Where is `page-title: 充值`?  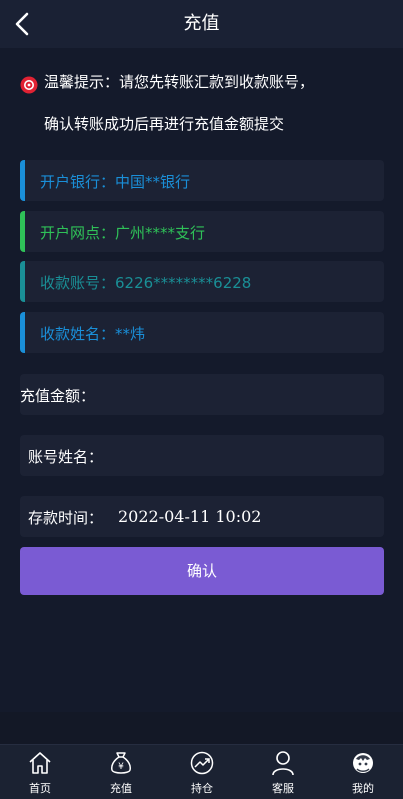
page-title: 充值 is located at coordinates (201, 23).